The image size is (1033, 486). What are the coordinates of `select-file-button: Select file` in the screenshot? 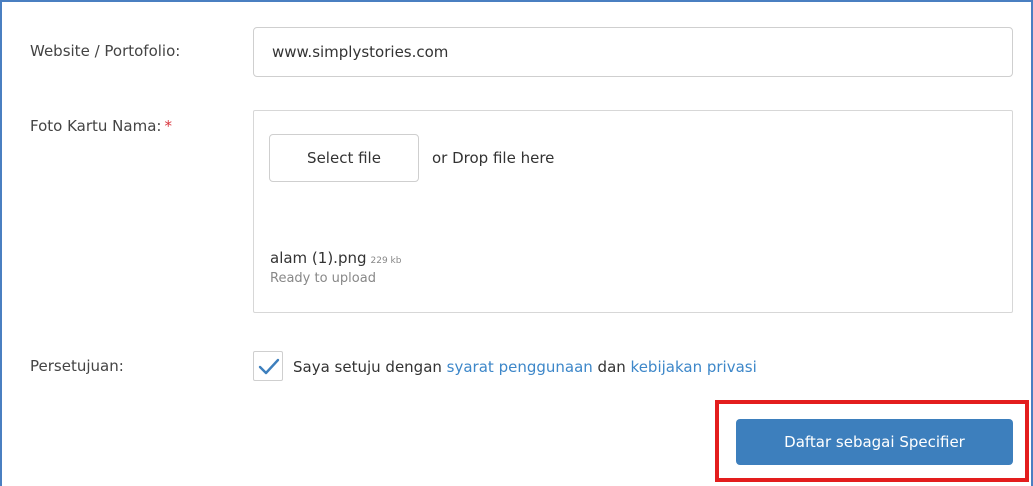 It's located at (344, 158).